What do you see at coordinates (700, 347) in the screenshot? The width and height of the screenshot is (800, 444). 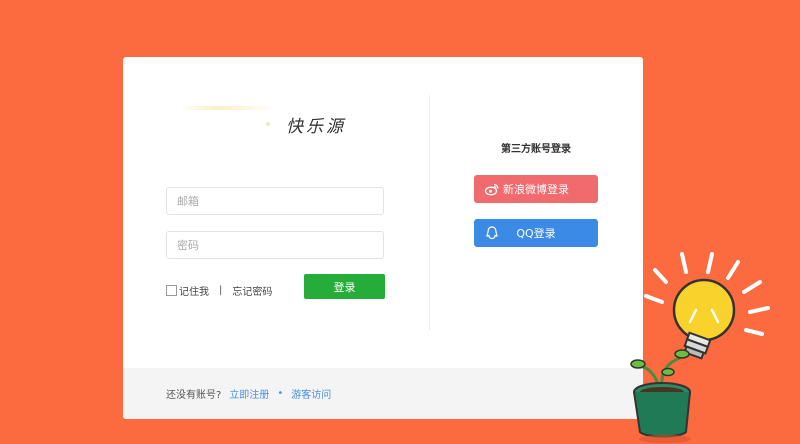 I see `lightbulb-plant-illustration` at bounding box center [700, 347].